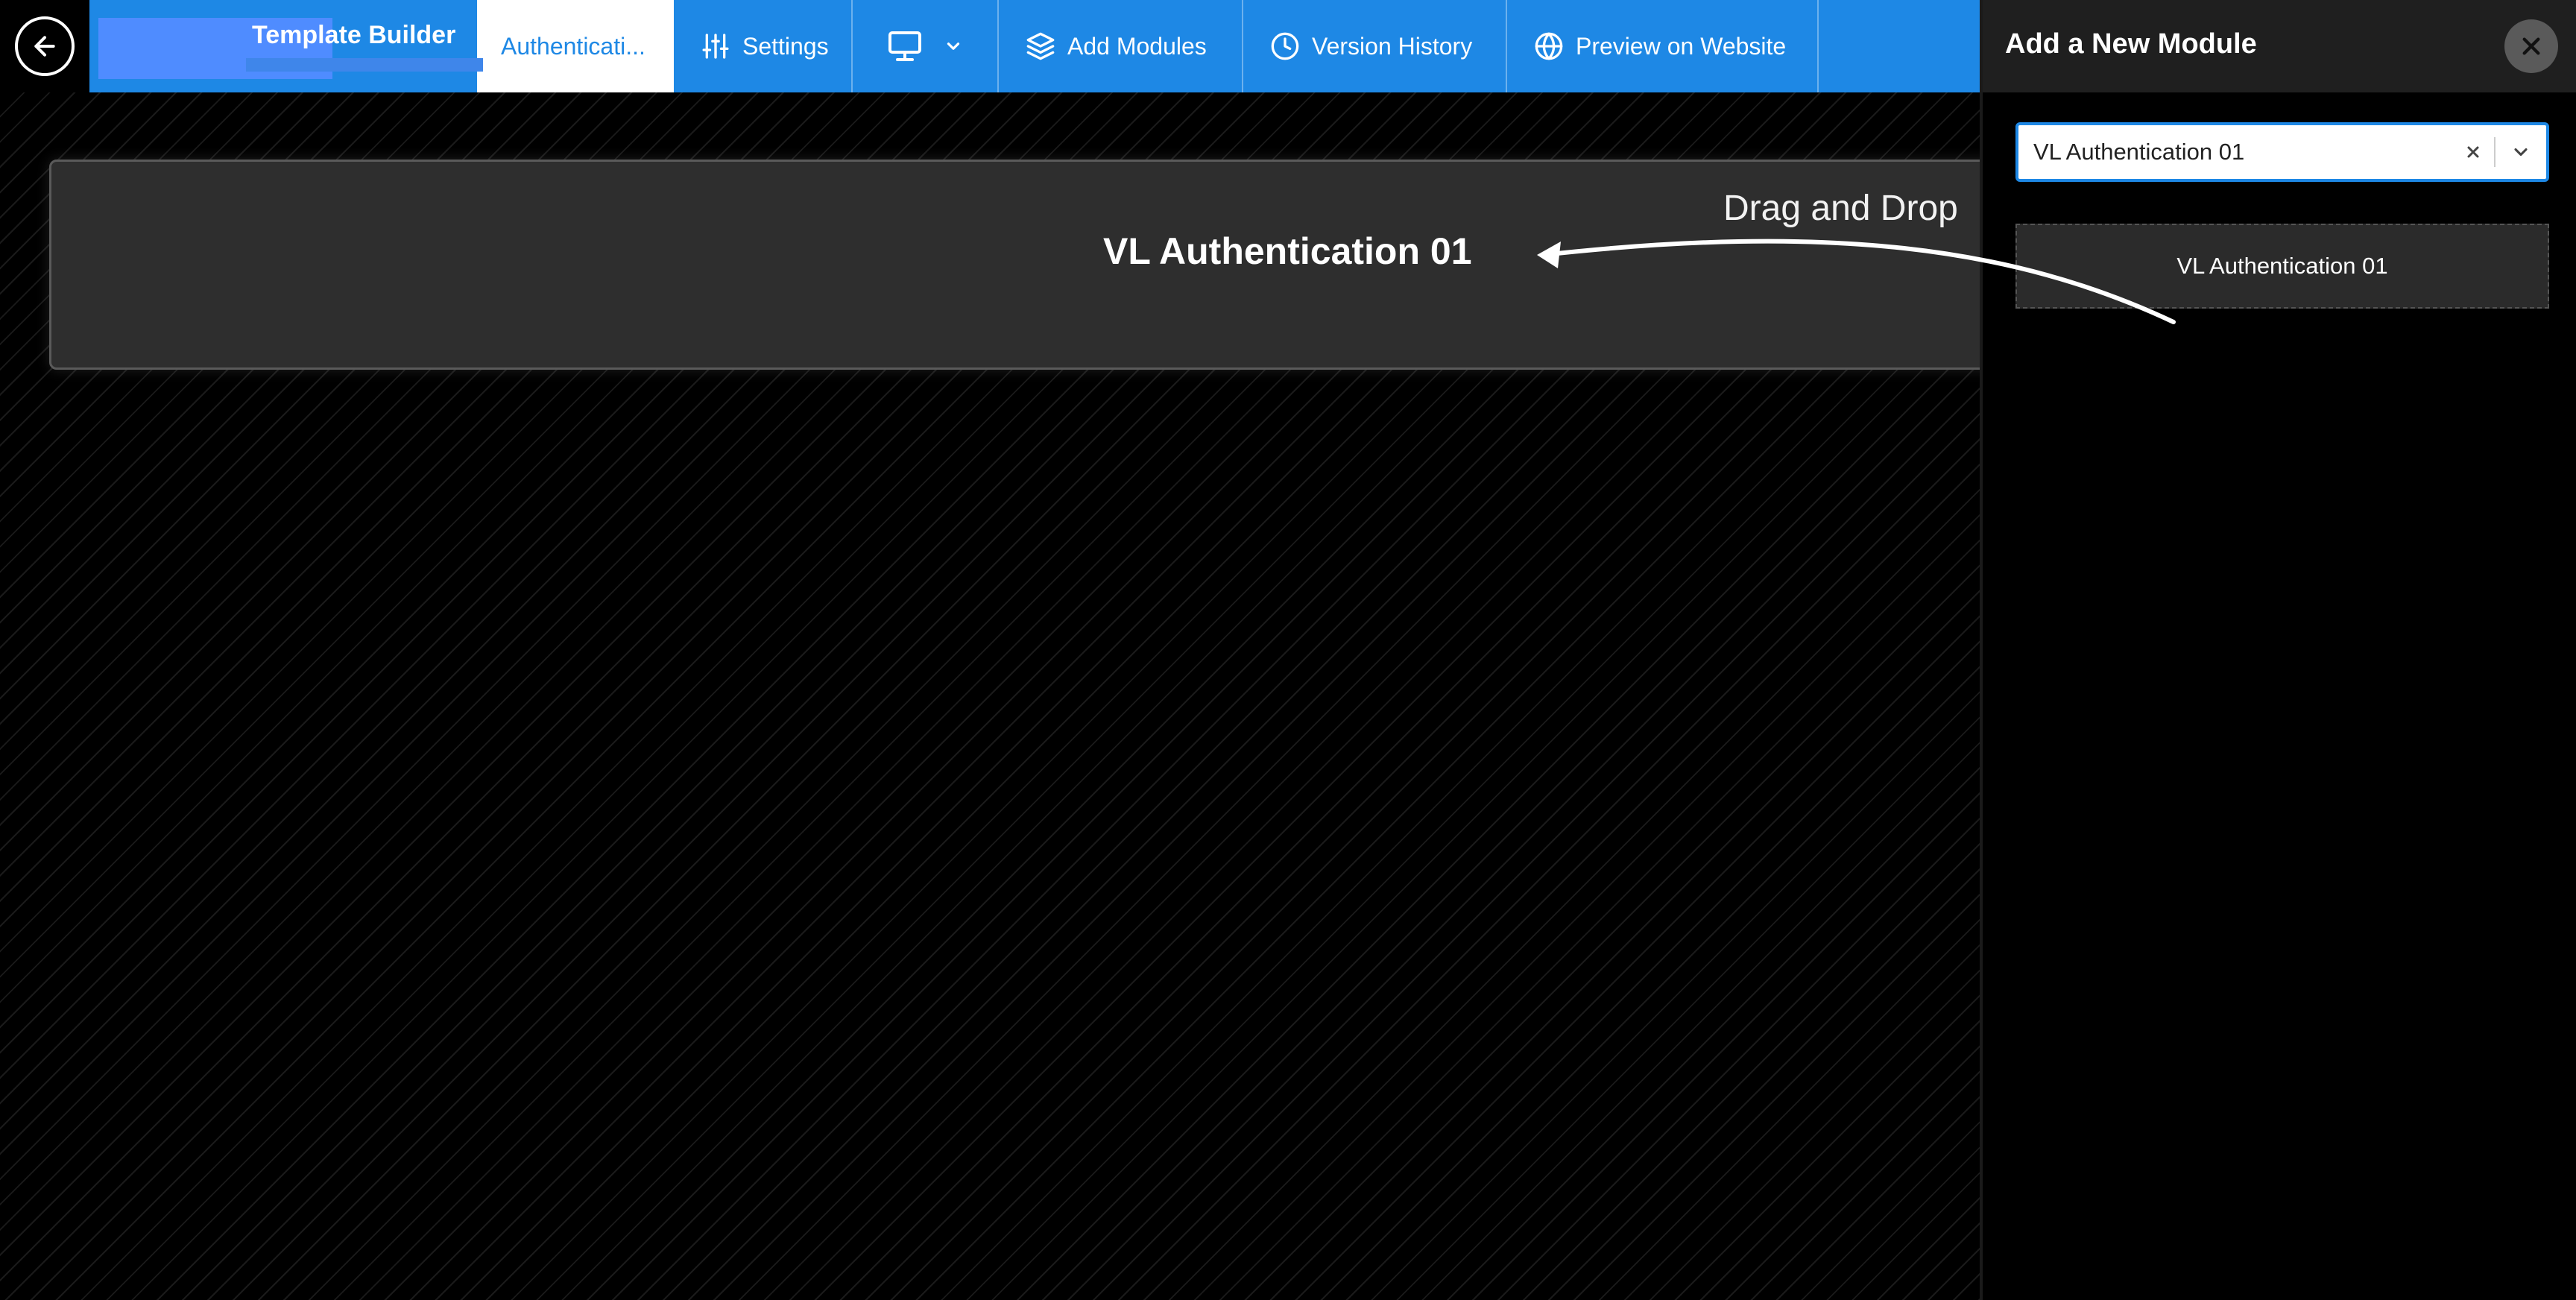 The height and width of the screenshot is (1300, 2576). Describe the element at coordinates (1549, 46) in the screenshot. I see `globe-icon` at that location.